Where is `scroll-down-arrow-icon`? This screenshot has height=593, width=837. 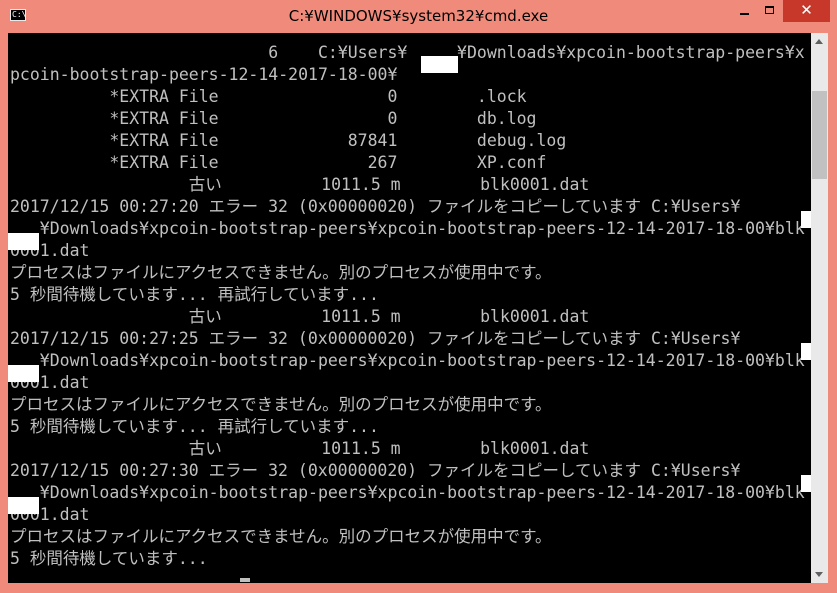 scroll-down-arrow-icon is located at coordinates (819, 574).